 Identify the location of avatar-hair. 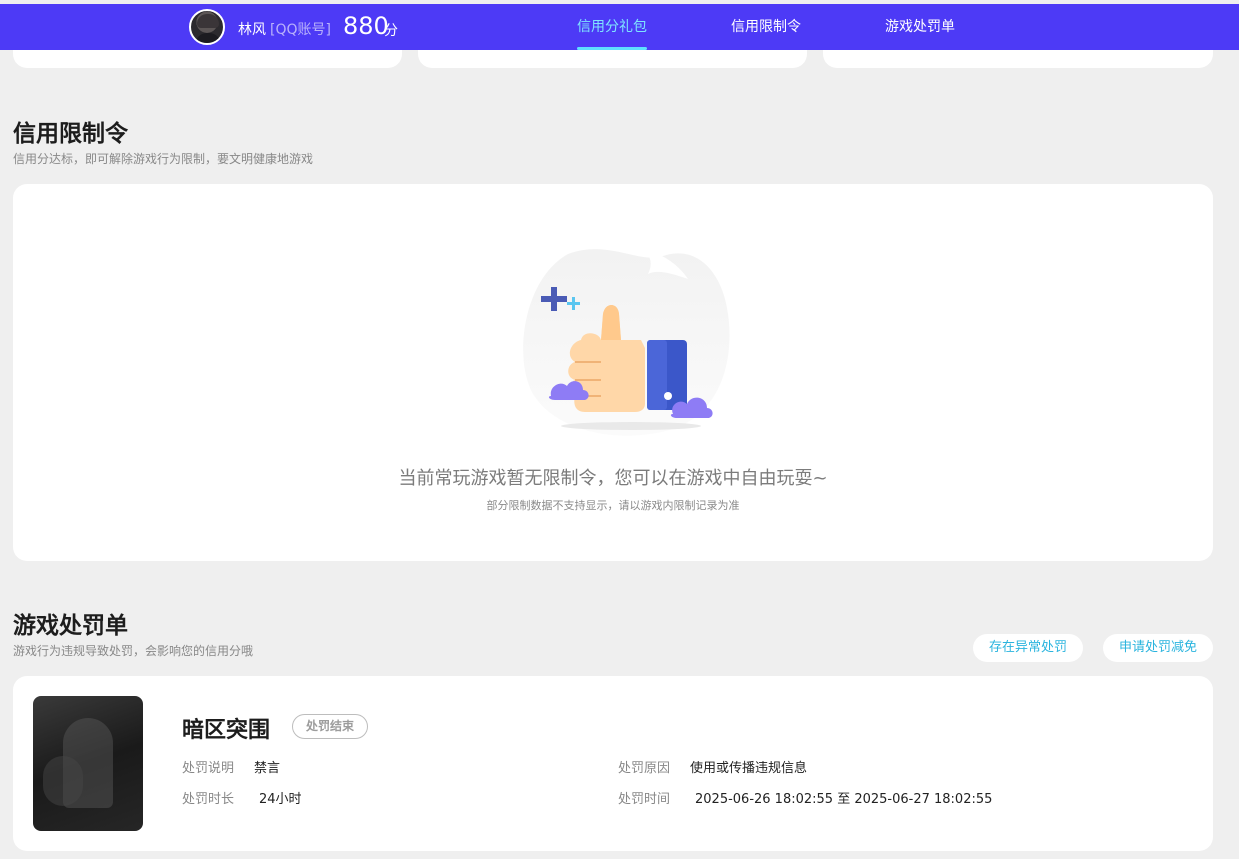
(208, 21).